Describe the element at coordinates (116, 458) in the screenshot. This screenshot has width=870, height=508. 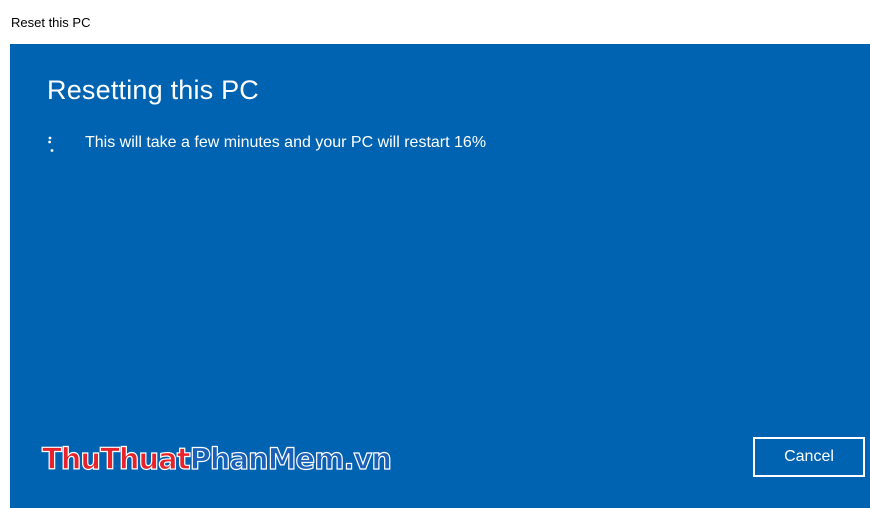
I see `watermark-text-part1: ThuThuat` at that location.